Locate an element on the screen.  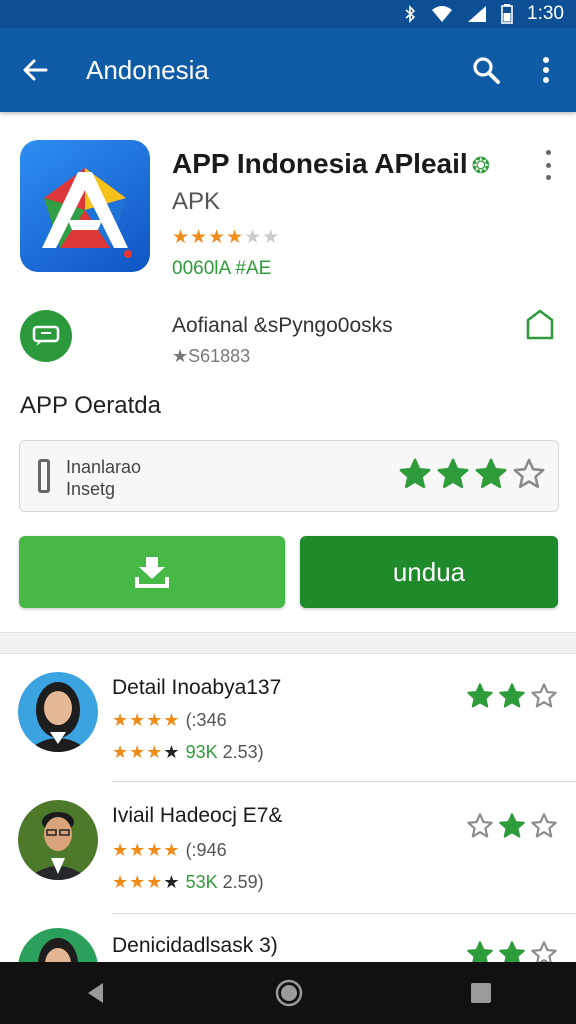
wifi-icon is located at coordinates (442, 14).